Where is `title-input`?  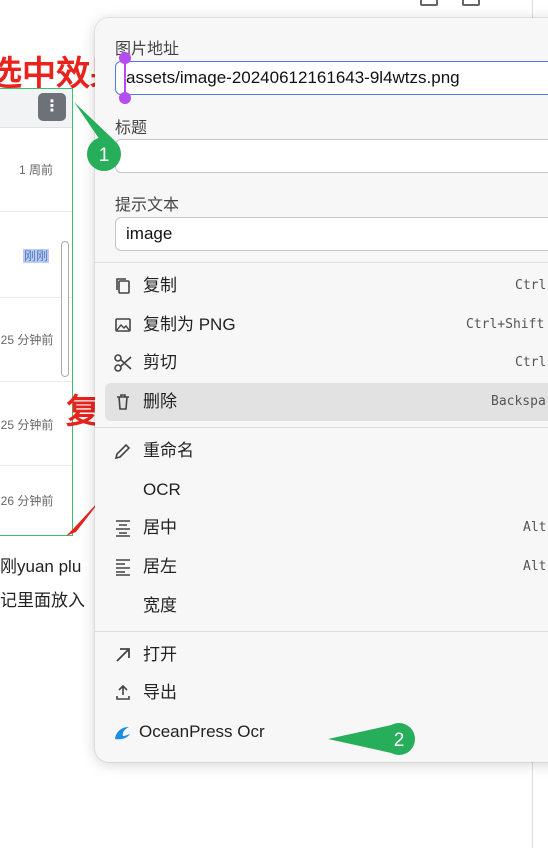
title-input is located at coordinates (331, 156).